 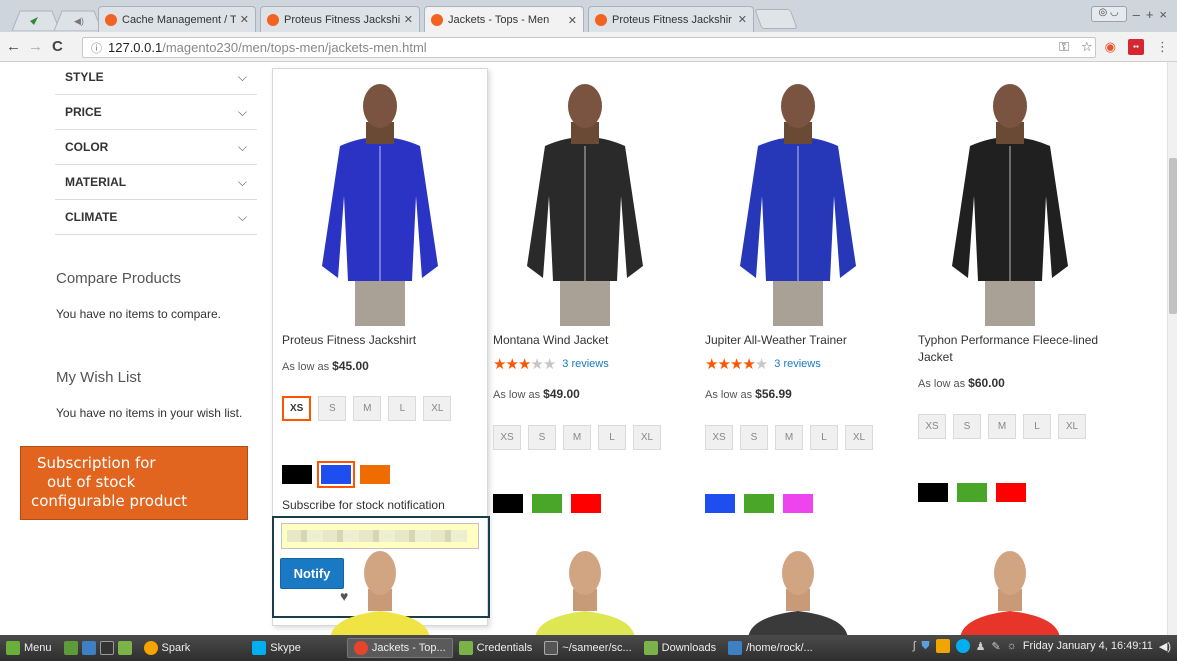 I want to click on filter-material: MATERIAL ⌵, so click(x=156, y=182).